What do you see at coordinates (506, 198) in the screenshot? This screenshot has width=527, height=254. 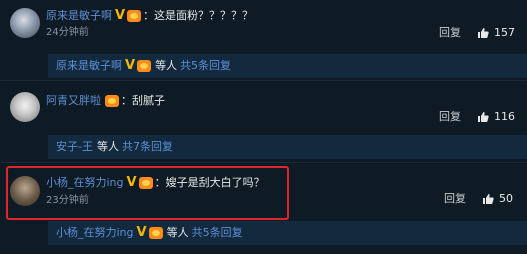 I see `like-count: 50` at bounding box center [506, 198].